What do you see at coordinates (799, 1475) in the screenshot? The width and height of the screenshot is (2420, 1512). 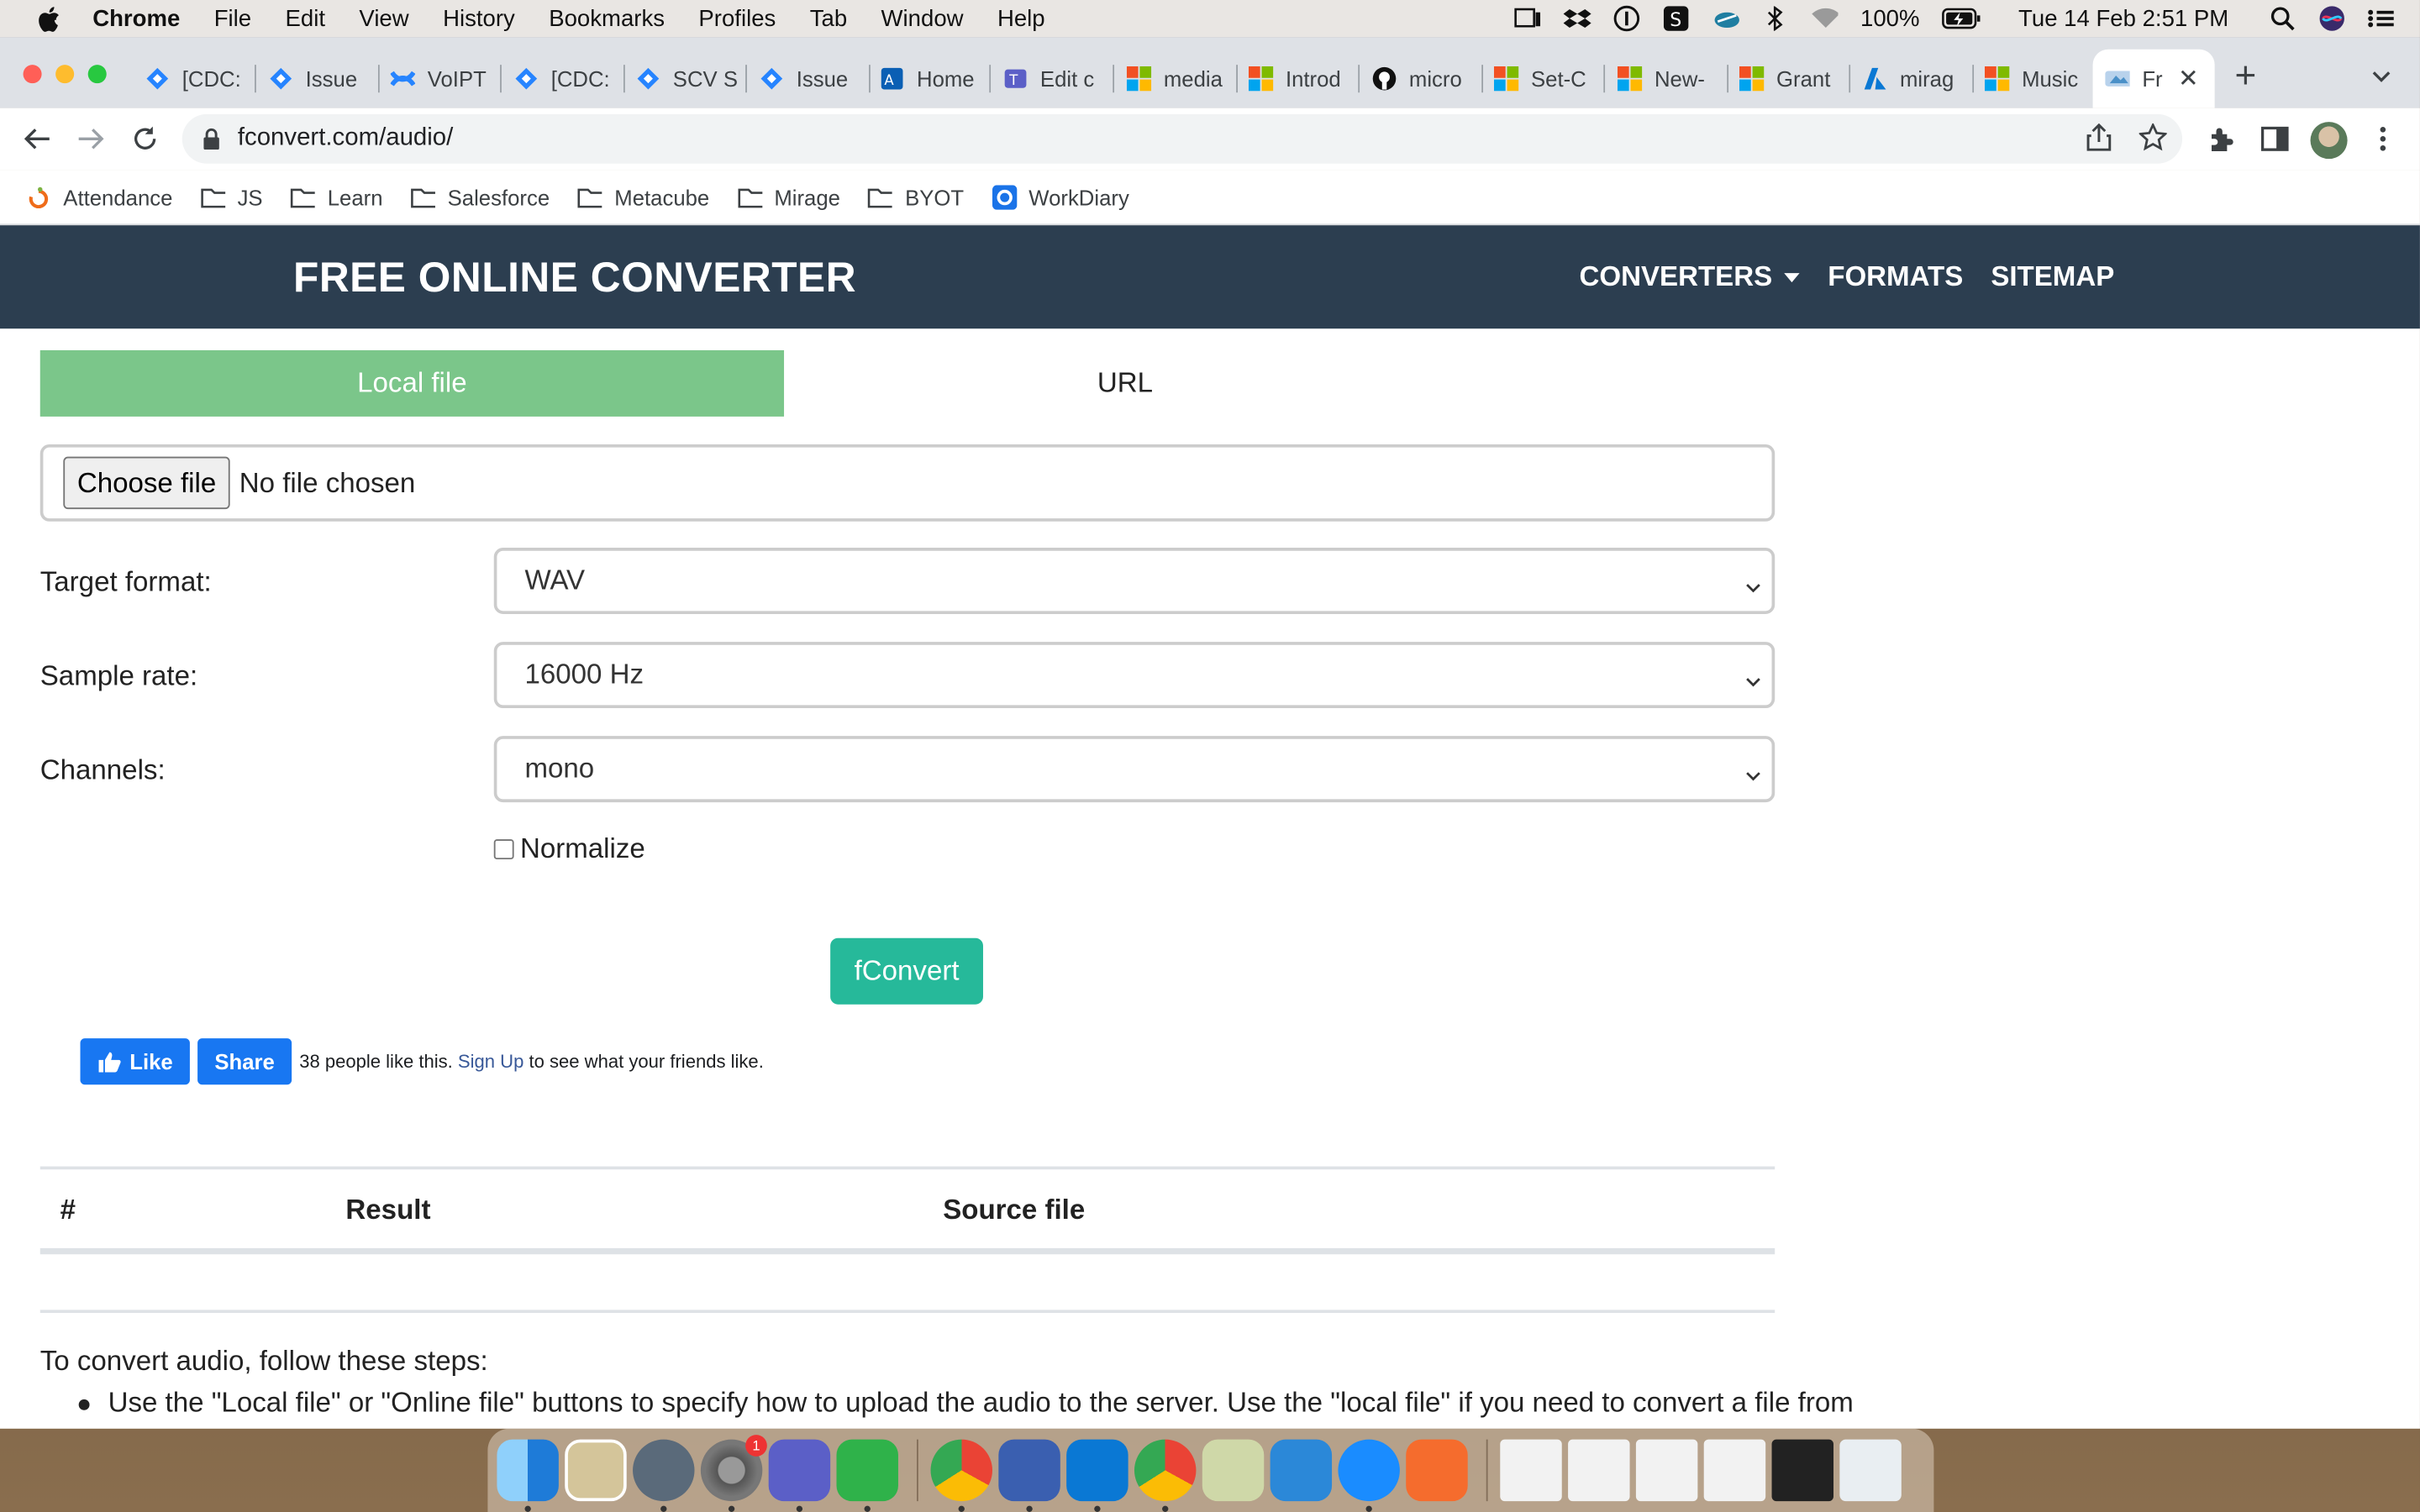 I see `teams-icon` at bounding box center [799, 1475].